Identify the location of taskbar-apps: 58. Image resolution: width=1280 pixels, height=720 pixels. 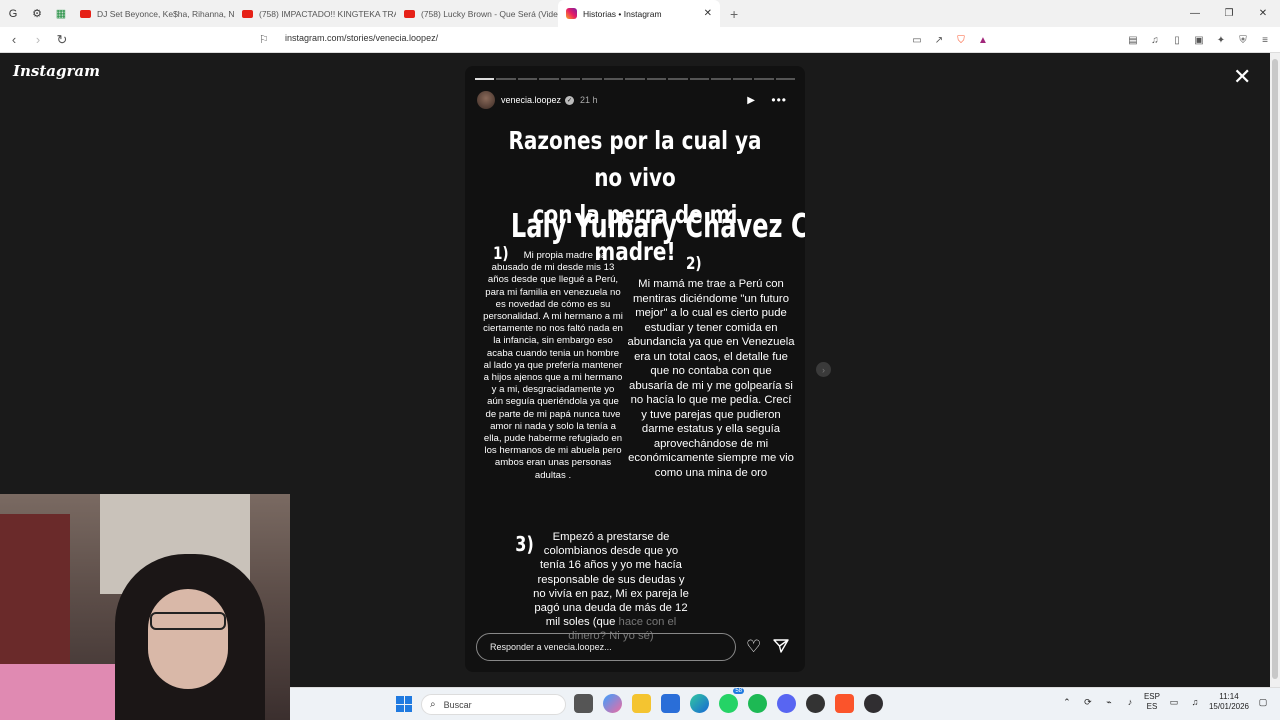
(728, 700).